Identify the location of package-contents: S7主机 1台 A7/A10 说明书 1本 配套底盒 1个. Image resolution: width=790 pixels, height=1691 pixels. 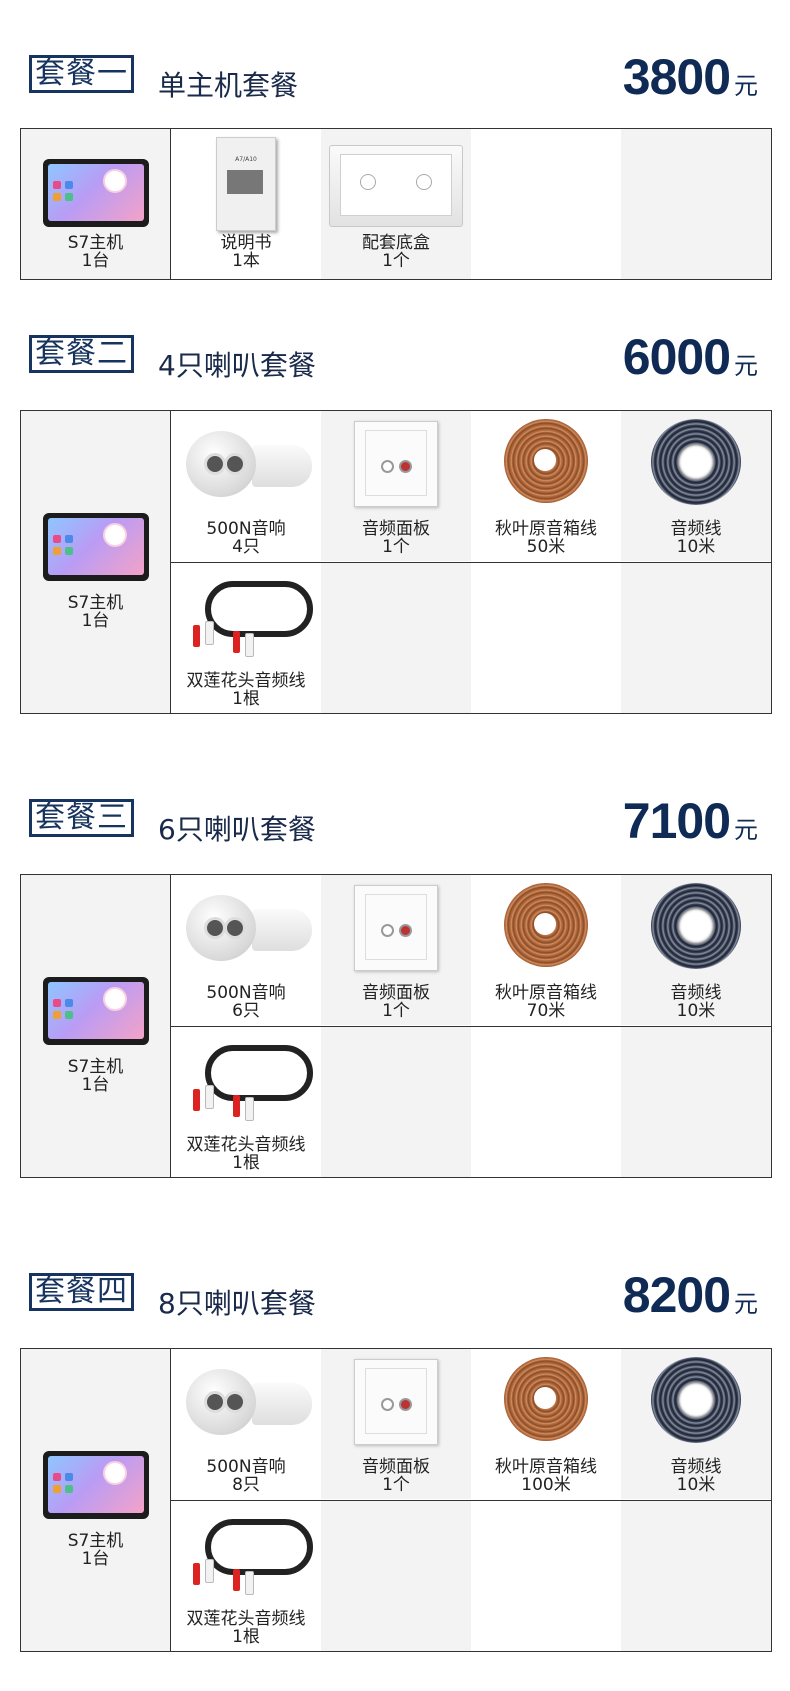
(396, 204).